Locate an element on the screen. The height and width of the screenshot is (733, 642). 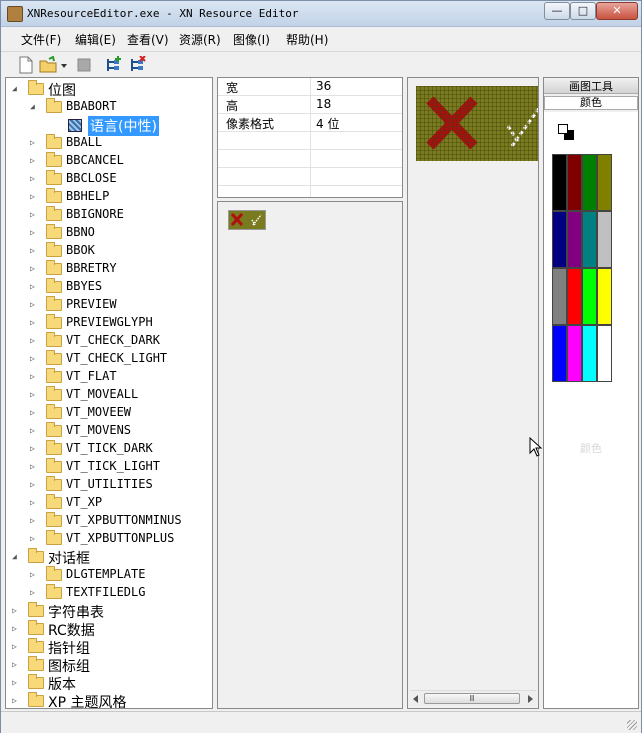
tree-item-label: 字符串表 is located at coordinates (76, 612).